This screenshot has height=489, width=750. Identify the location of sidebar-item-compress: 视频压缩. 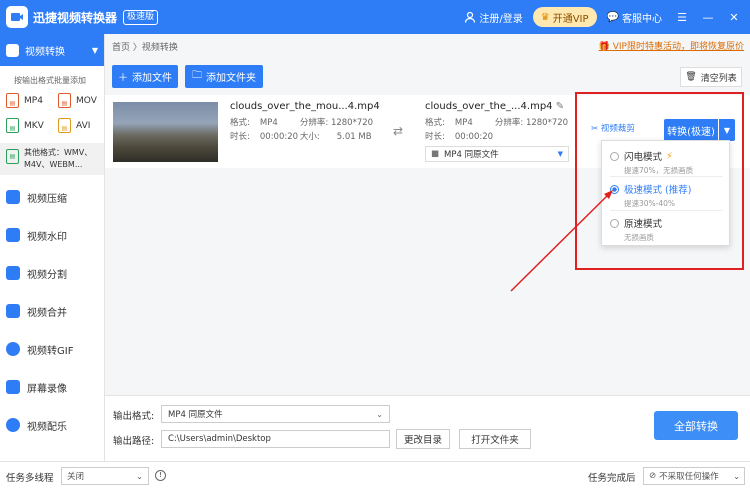
(52, 197).